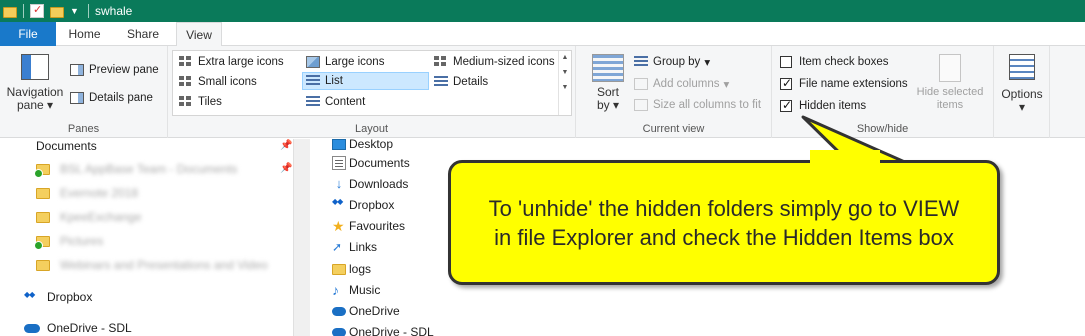 The height and width of the screenshot is (336, 1085). I want to click on content-icon, so click(313, 102).